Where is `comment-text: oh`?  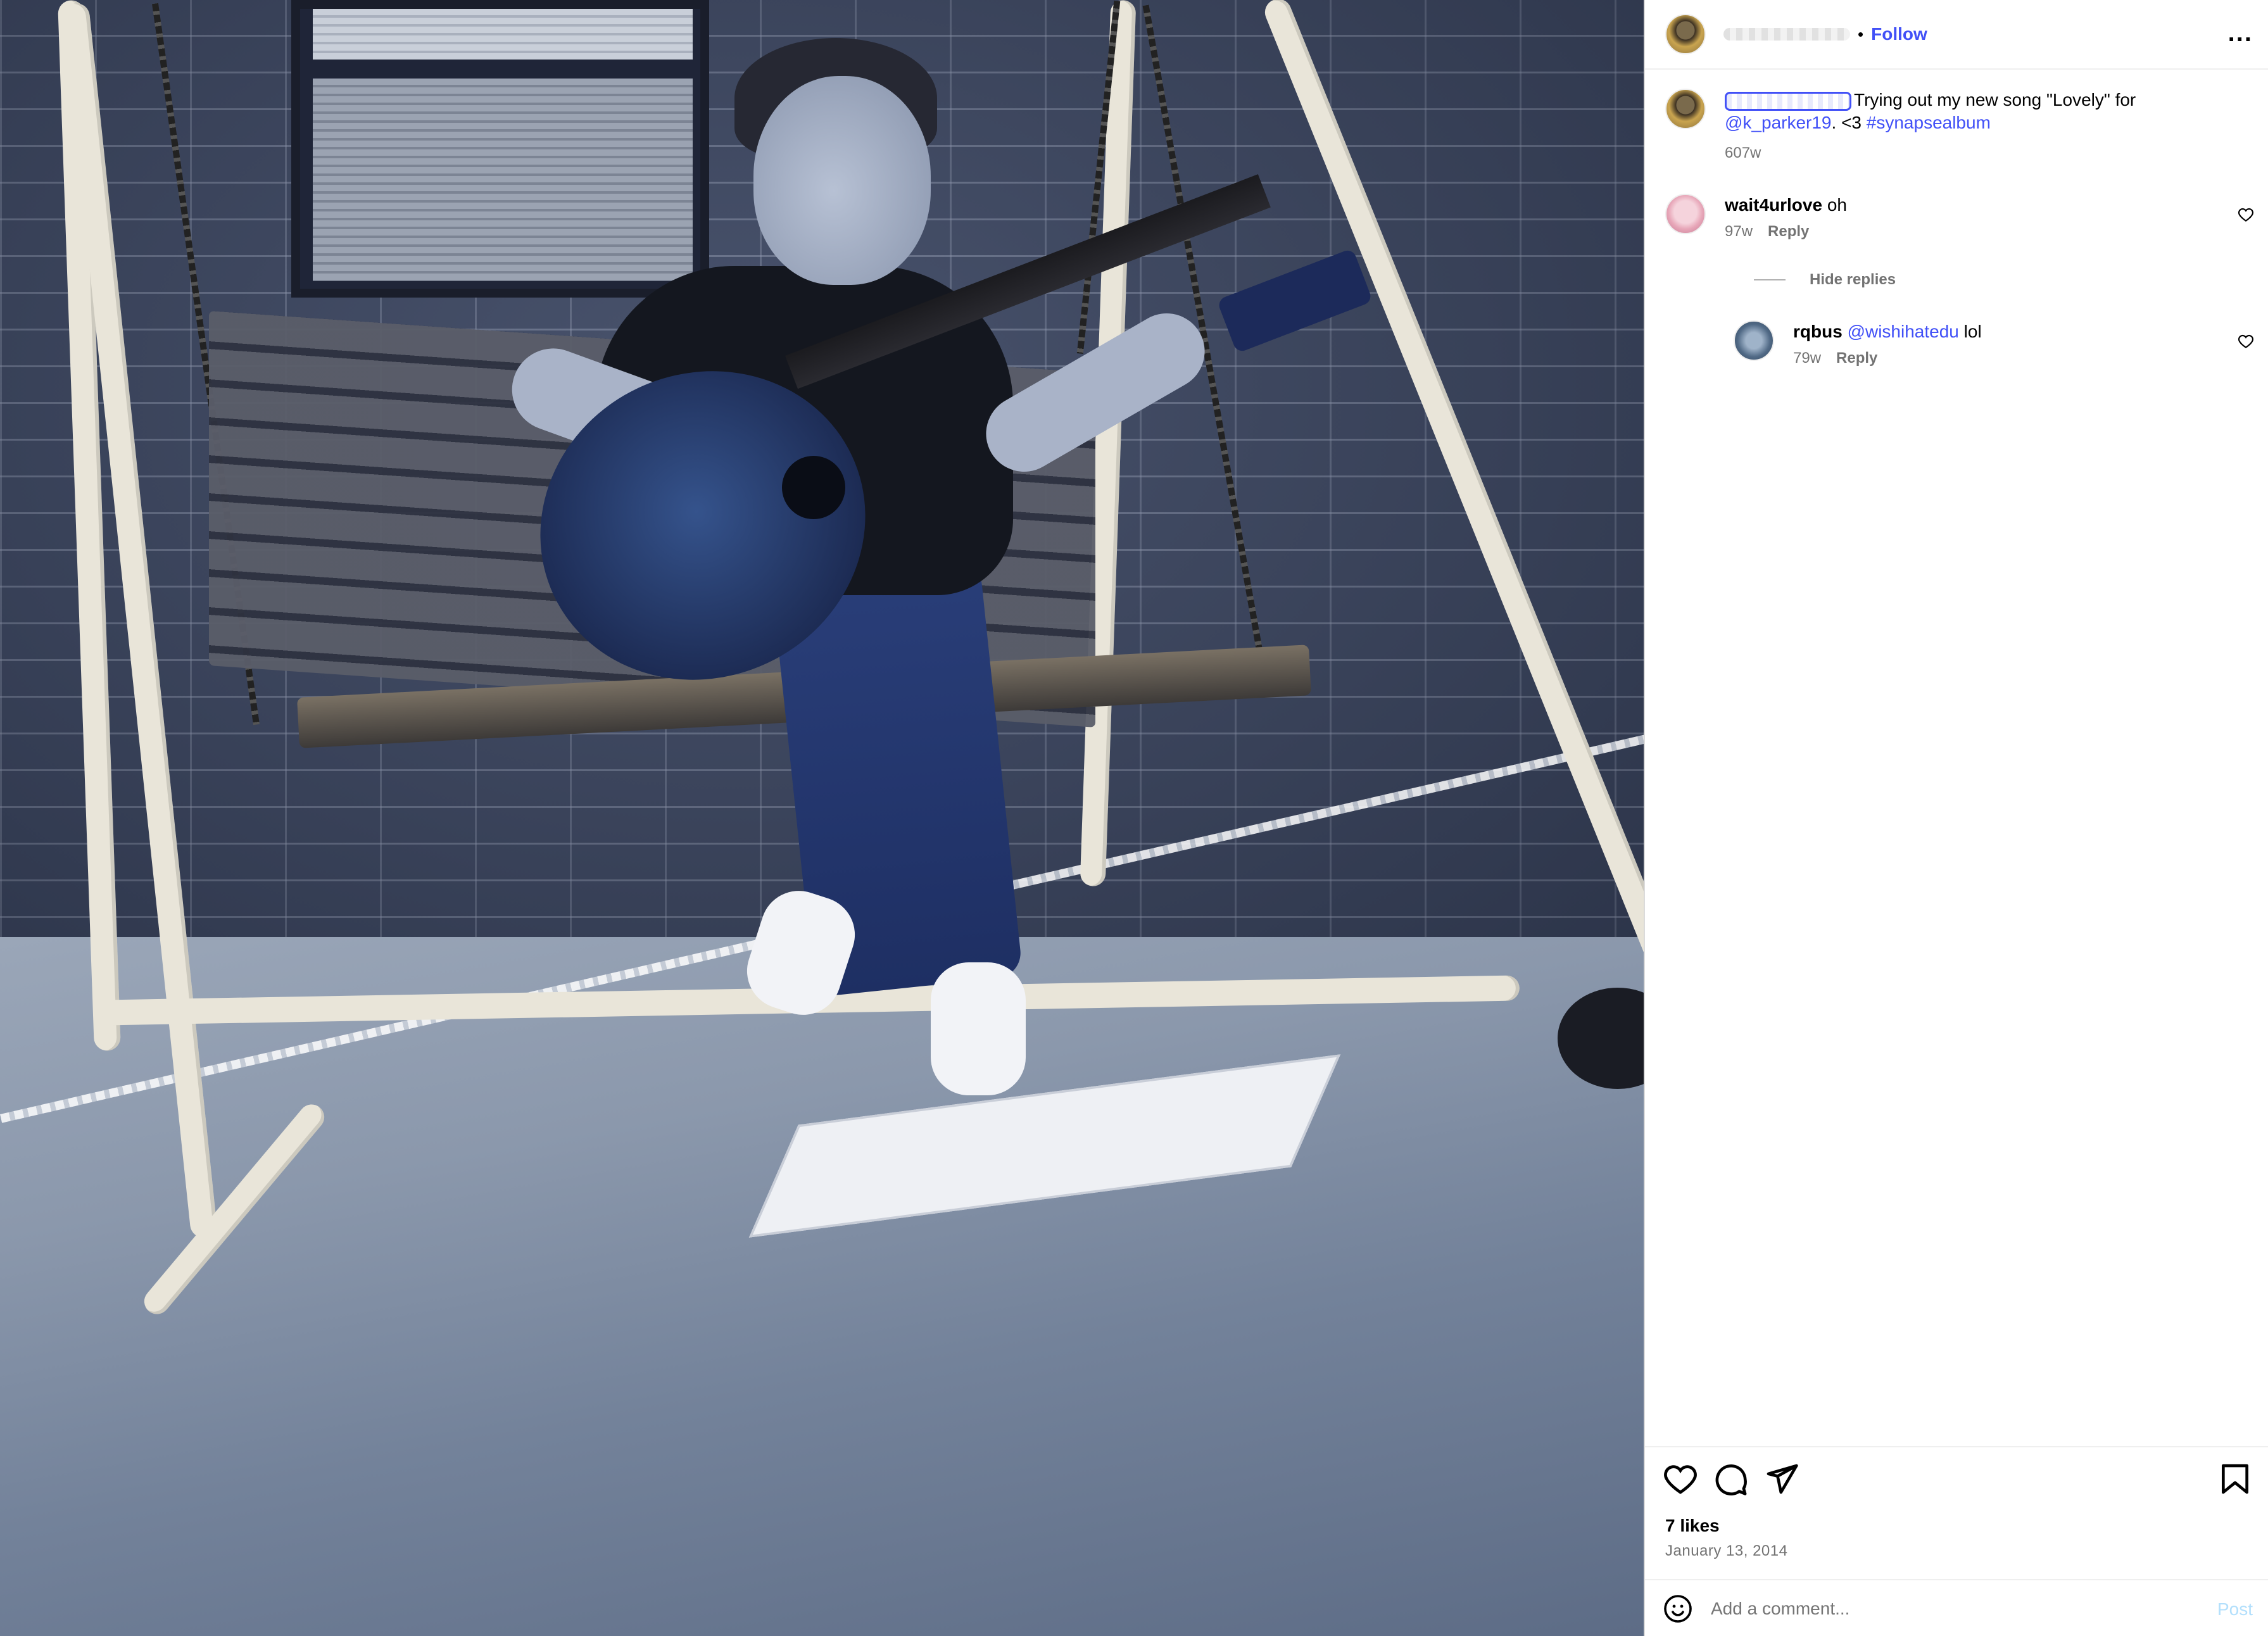 comment-text: oh is located at coordinates (1837, 205).